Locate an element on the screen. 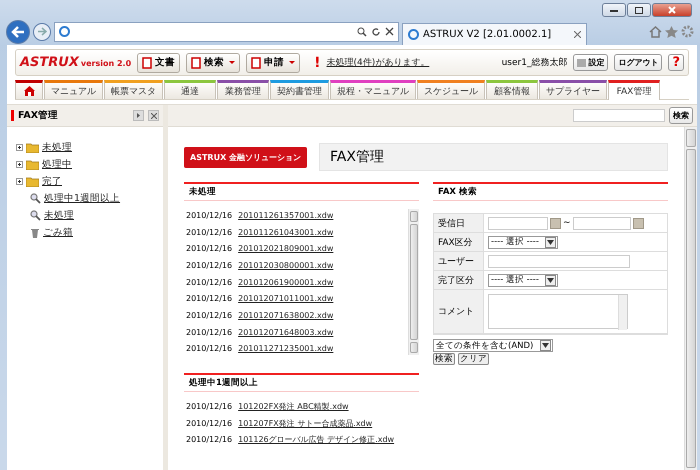 The image size is (700, 470). search-icon is located at coordinates (362, 31).